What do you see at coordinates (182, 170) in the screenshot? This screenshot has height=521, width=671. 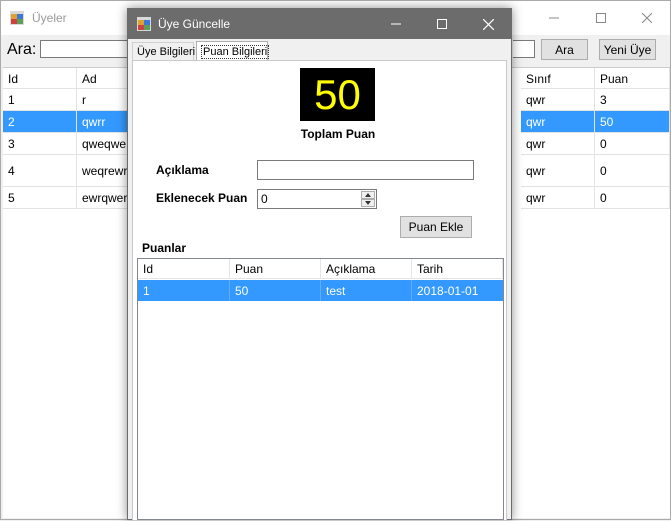 I see `aciklama-label: Açıklama` at bounding box center [182, 170].